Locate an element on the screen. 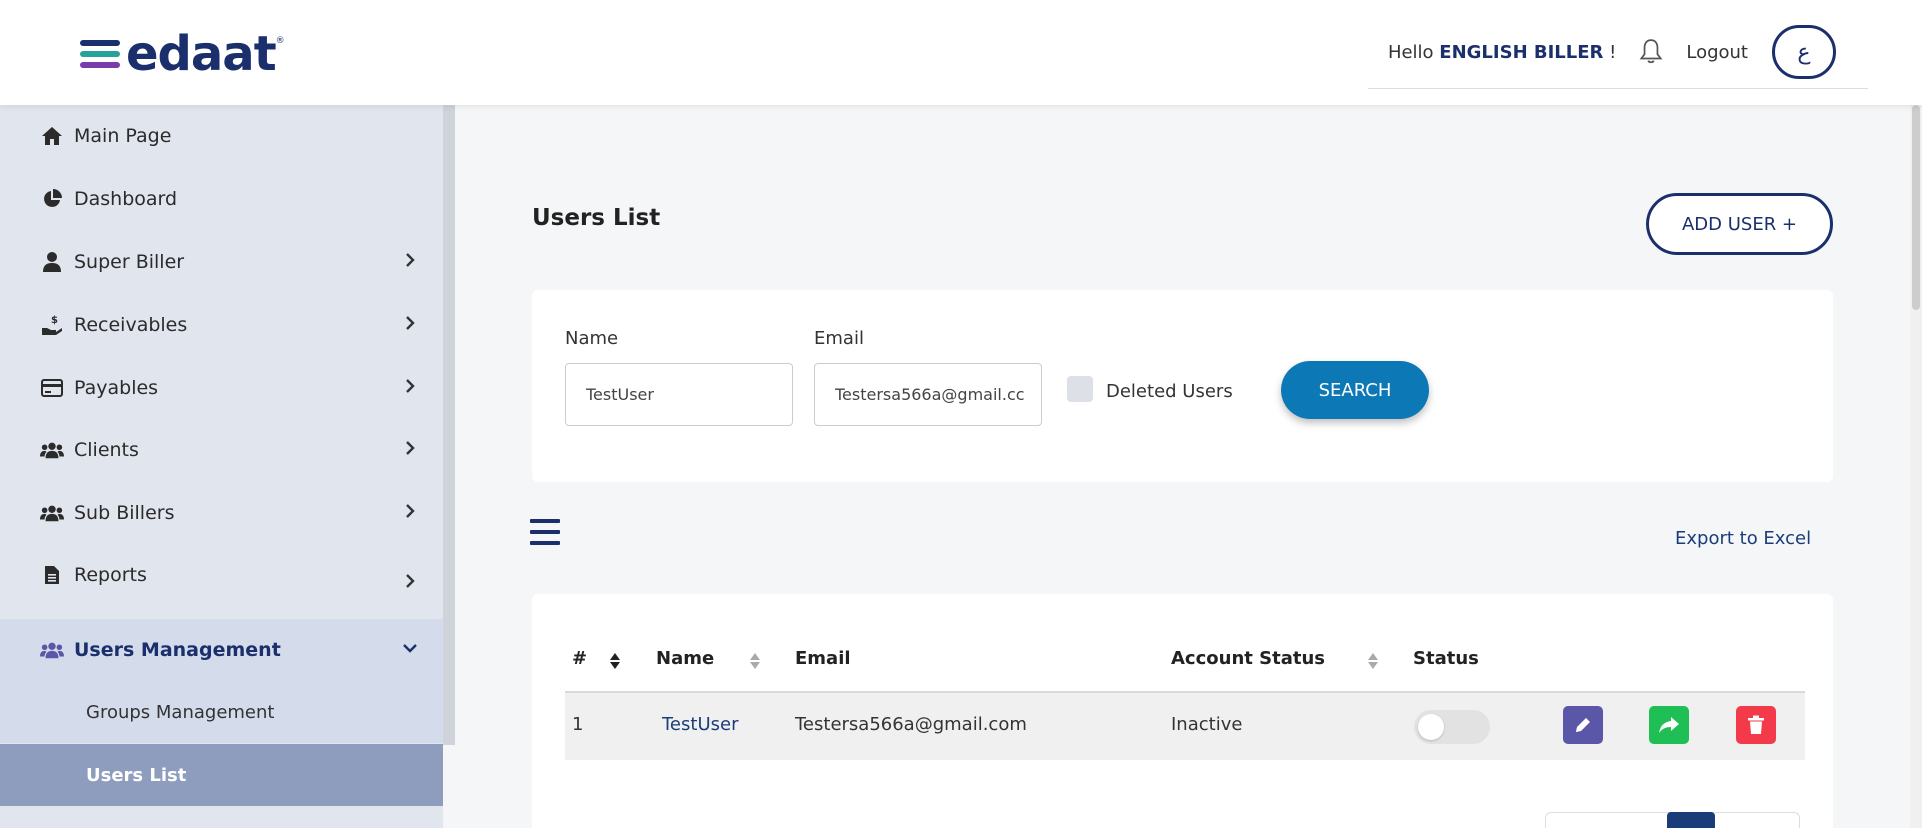  add-user-button: ADD USER + is located at coordinates (1739, 224).